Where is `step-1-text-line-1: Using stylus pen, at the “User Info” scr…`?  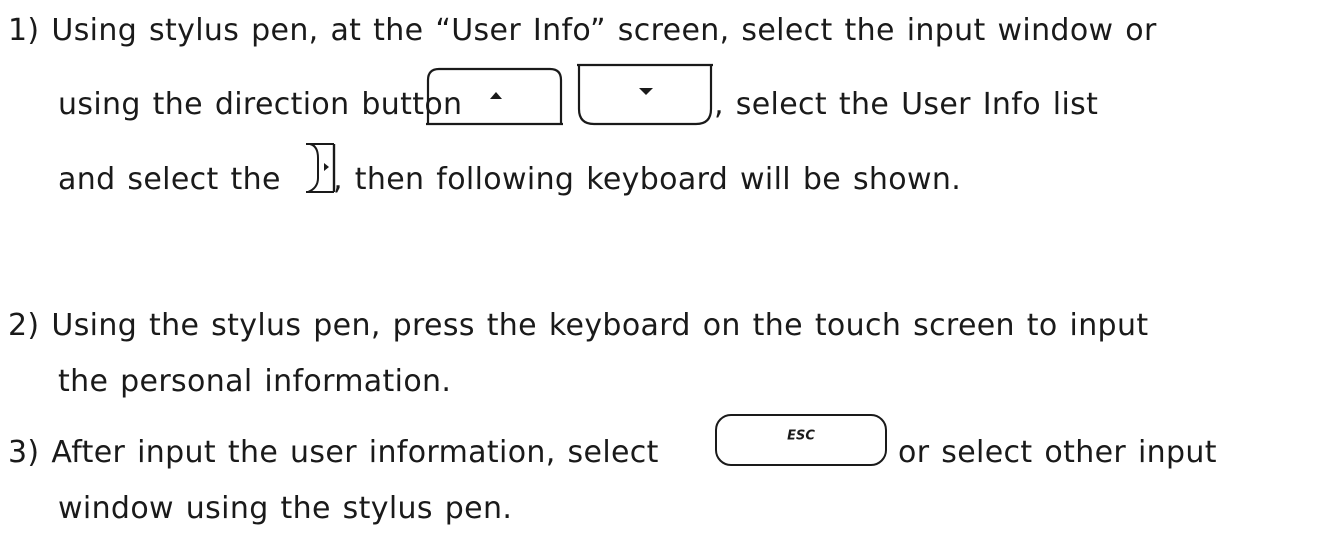
step-1-text-line-1: Using stylus pen, at the “User Info” scr… is located at coordinates (604, 30).